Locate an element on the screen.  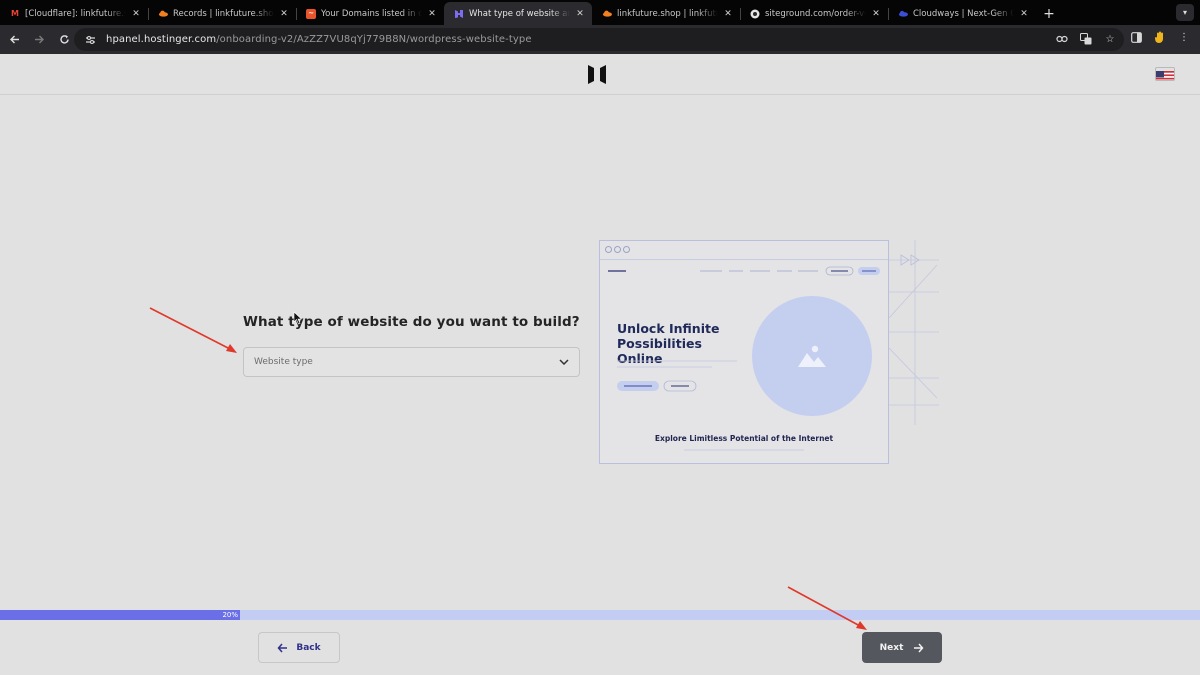
tab-search-button: ▾ is located at coordinates (1185, 12).